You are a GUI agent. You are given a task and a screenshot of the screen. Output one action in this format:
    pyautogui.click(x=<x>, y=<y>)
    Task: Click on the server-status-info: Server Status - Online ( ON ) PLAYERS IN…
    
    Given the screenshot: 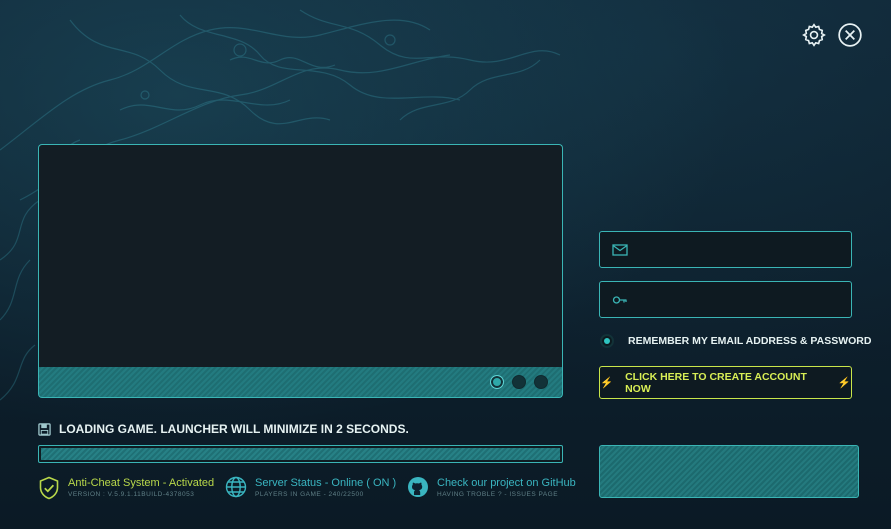 What is the action you would take?
    pyautogui.click(x=310, y=487)
    